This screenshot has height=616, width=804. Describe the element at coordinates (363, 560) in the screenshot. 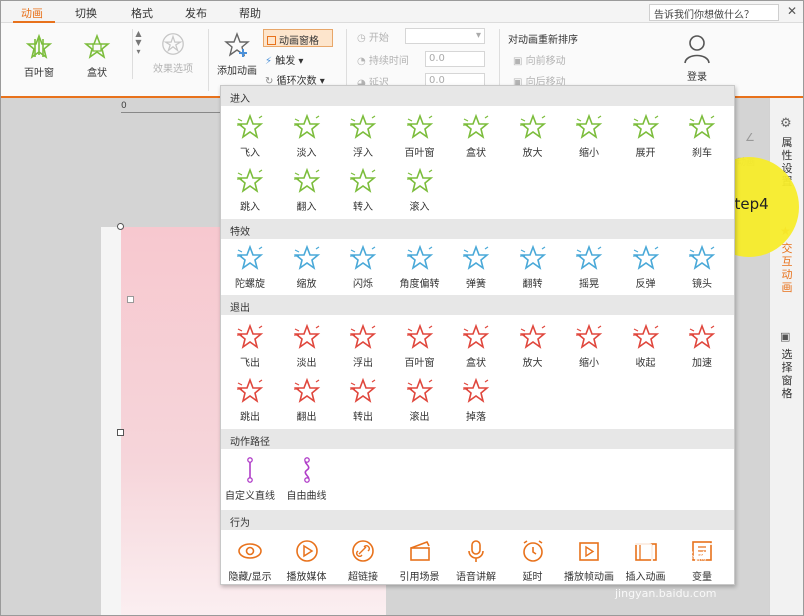

I see `action-item-2: 超链接` at that location.